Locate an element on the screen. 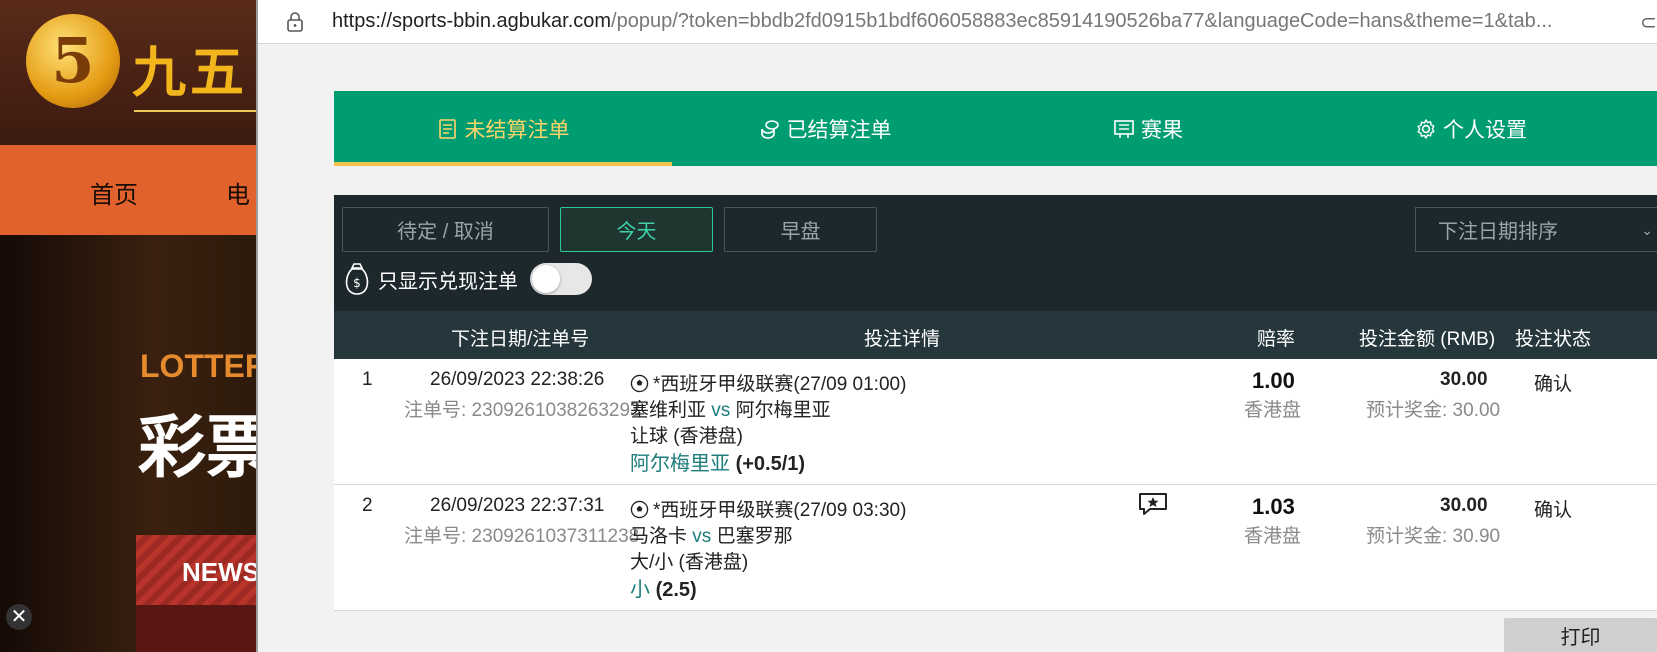  tab-unsettled: 未结算注单 is located at coordinates (503, 128).